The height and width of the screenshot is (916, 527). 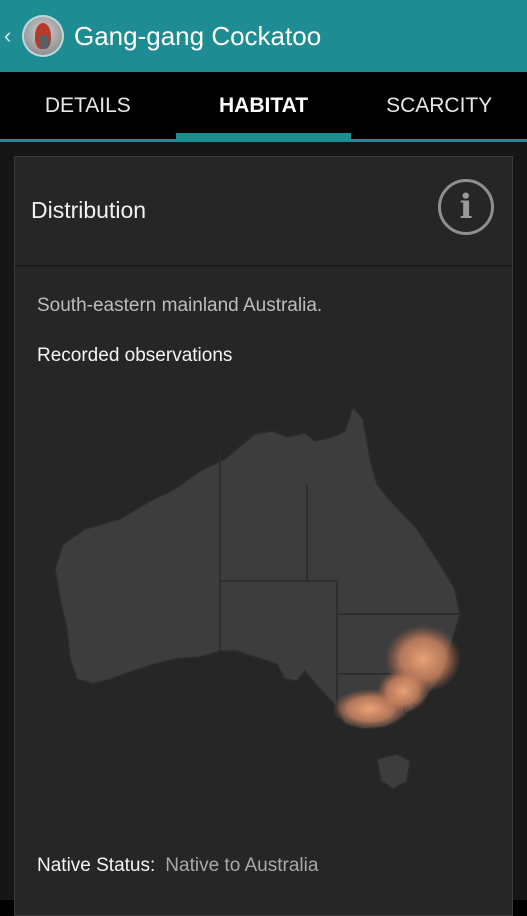 I want to click on observations-label: Recorded observations, so click(x=135, y=355).